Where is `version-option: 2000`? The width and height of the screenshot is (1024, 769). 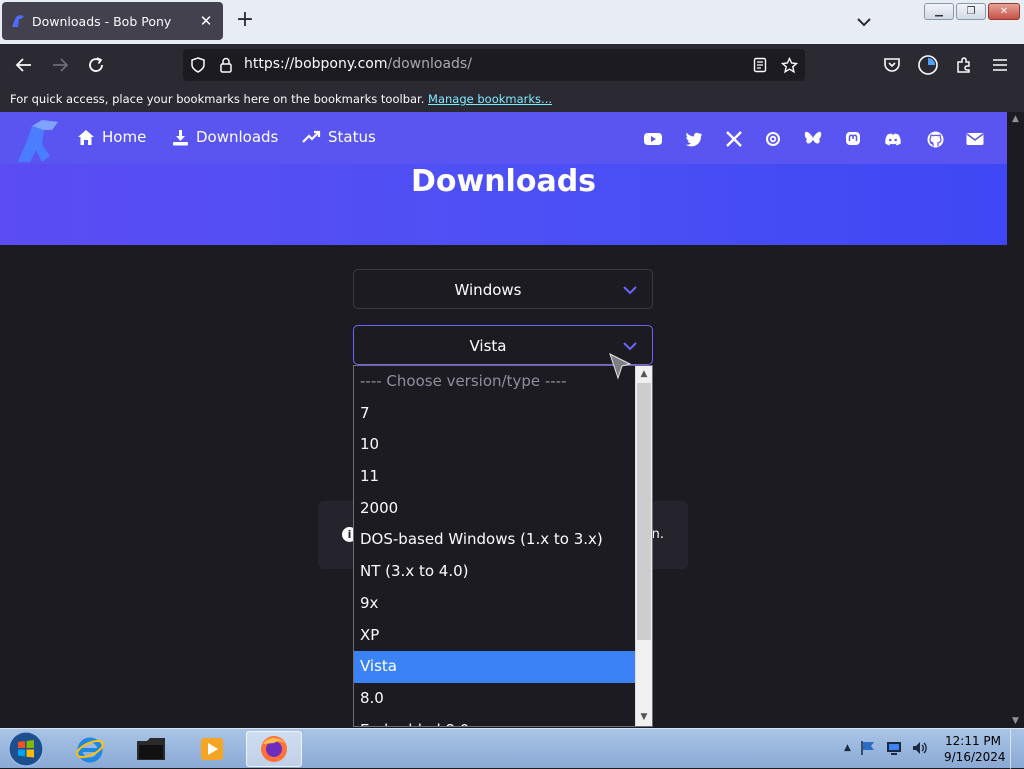 version-option: 2000 is located at coordinates (503, 509).